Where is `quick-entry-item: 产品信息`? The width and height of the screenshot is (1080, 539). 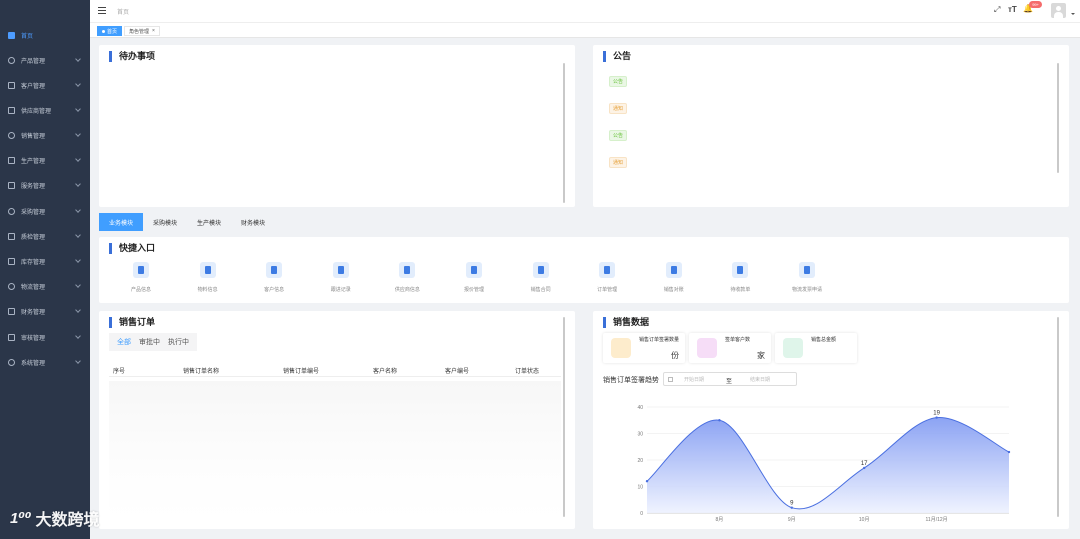 quick-entry-item: 产品信息 is located at coordinates (141, 277).